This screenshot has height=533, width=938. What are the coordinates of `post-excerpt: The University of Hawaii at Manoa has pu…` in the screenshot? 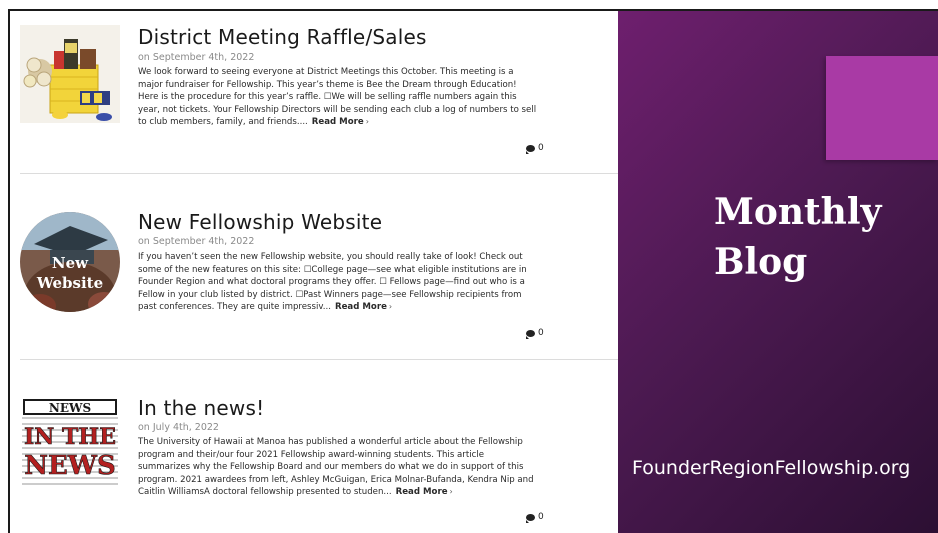 It's located at (338, 467).